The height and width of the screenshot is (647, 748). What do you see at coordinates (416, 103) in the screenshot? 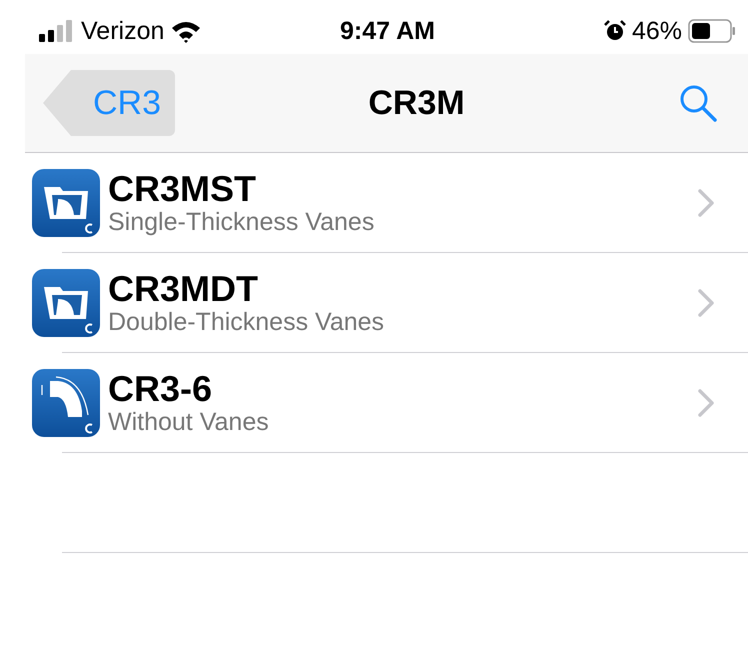
I see `screen-title: CR3M` at bounding box center [416, 103].